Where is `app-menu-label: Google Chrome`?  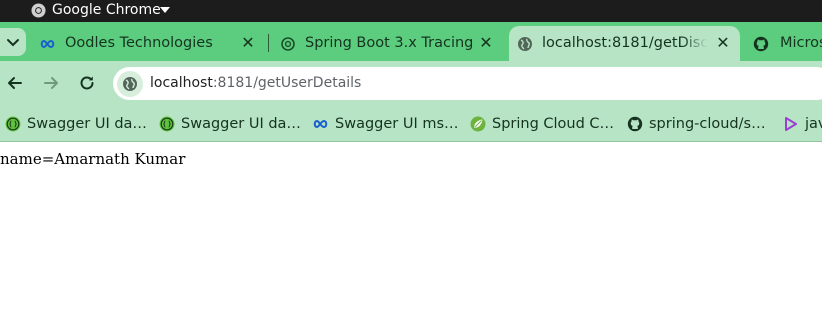
app-menu-label: Google Chrome is located at coordinates (106, 10).